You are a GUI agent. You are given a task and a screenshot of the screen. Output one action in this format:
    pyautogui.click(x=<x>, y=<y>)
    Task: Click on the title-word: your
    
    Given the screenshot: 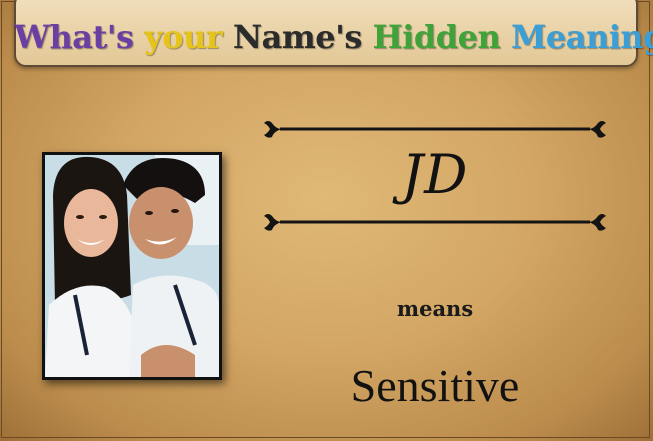 What is the action you would take?
    pyautogui.click(x=188, y=37)
    